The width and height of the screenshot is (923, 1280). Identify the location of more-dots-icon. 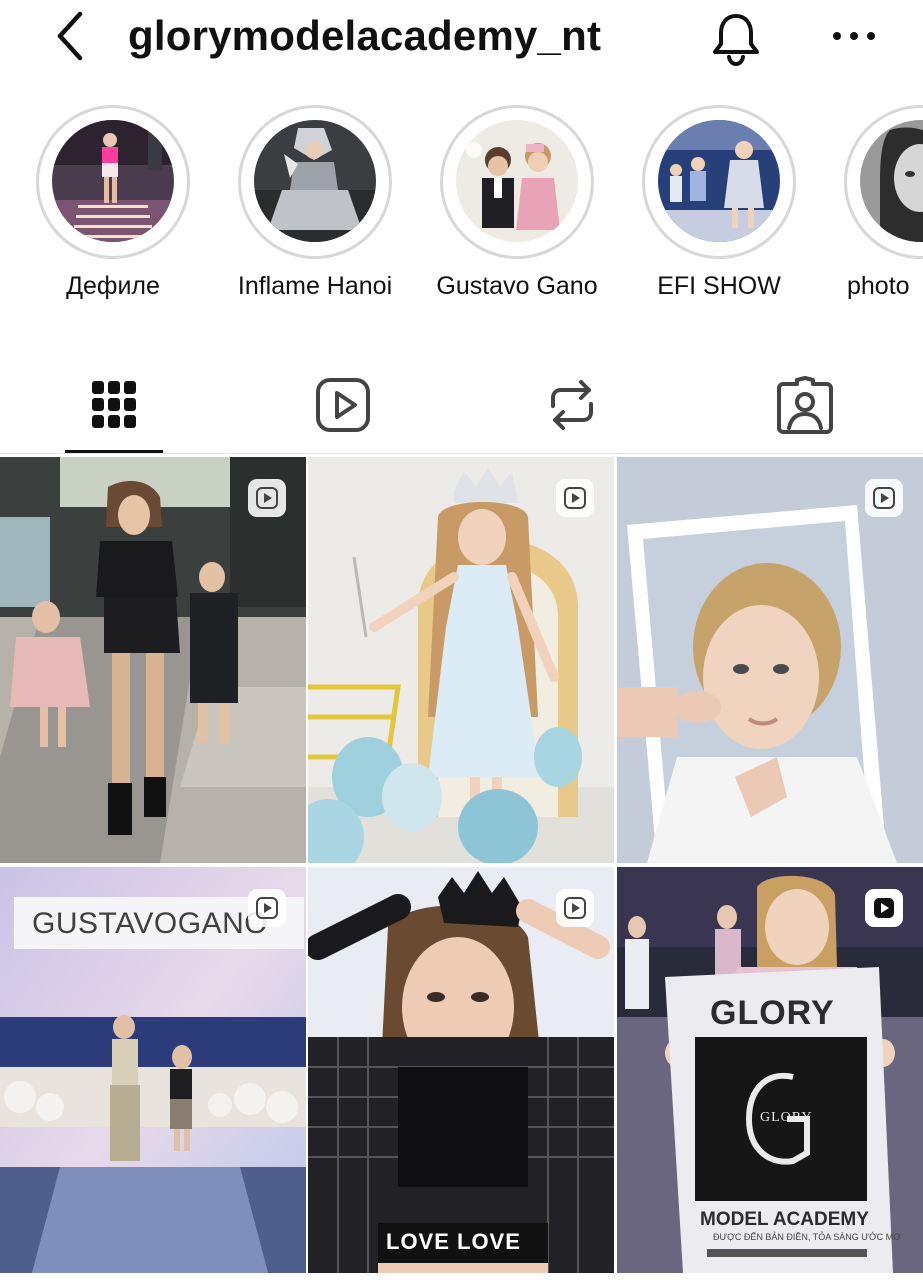
(854, 36).